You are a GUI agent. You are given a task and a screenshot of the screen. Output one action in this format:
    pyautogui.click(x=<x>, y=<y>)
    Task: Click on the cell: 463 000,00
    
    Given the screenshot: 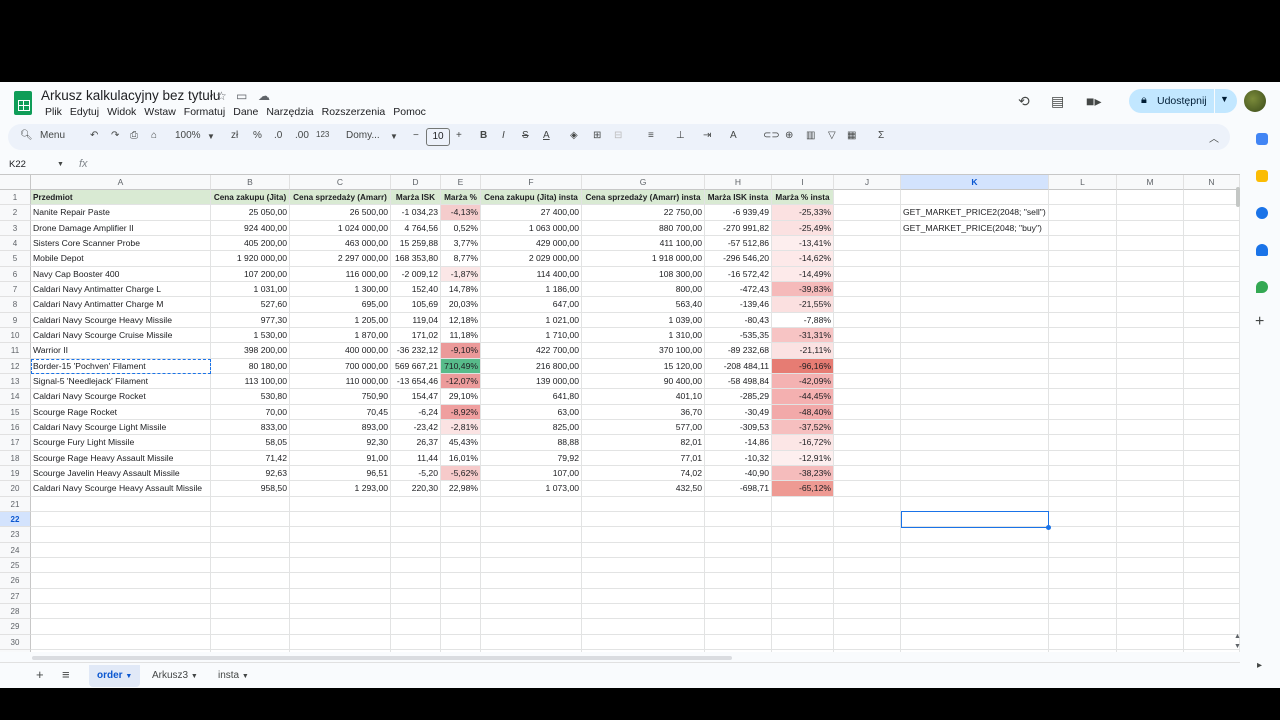 What is the action you would take?
    pyautogui.click(x=340, y=243)
    